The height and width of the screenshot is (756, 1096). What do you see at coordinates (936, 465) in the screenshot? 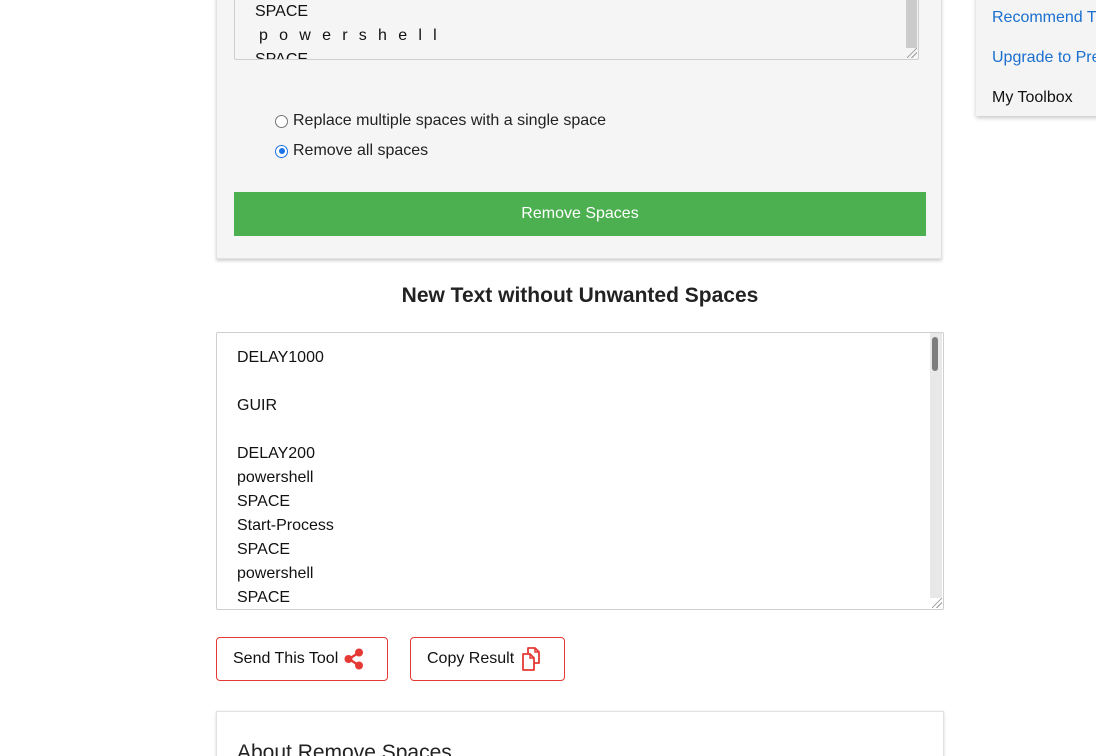
I see `output-scrollbar` at bounding box center [936, 465].